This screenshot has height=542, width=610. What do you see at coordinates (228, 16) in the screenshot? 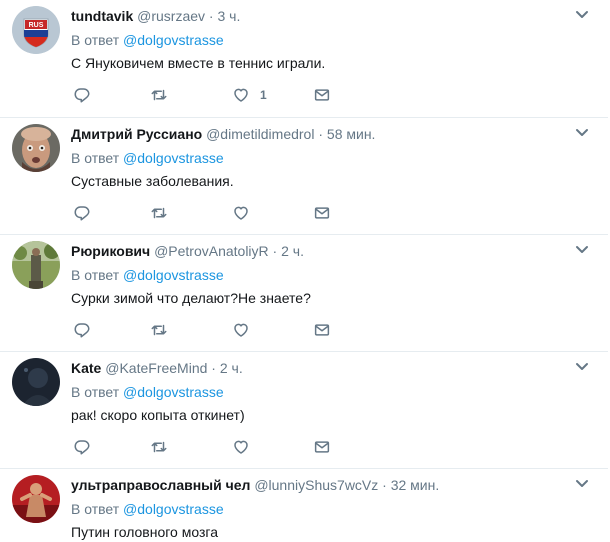
I see `timestamp: 3 ч.` at bounding box center [228, 16].